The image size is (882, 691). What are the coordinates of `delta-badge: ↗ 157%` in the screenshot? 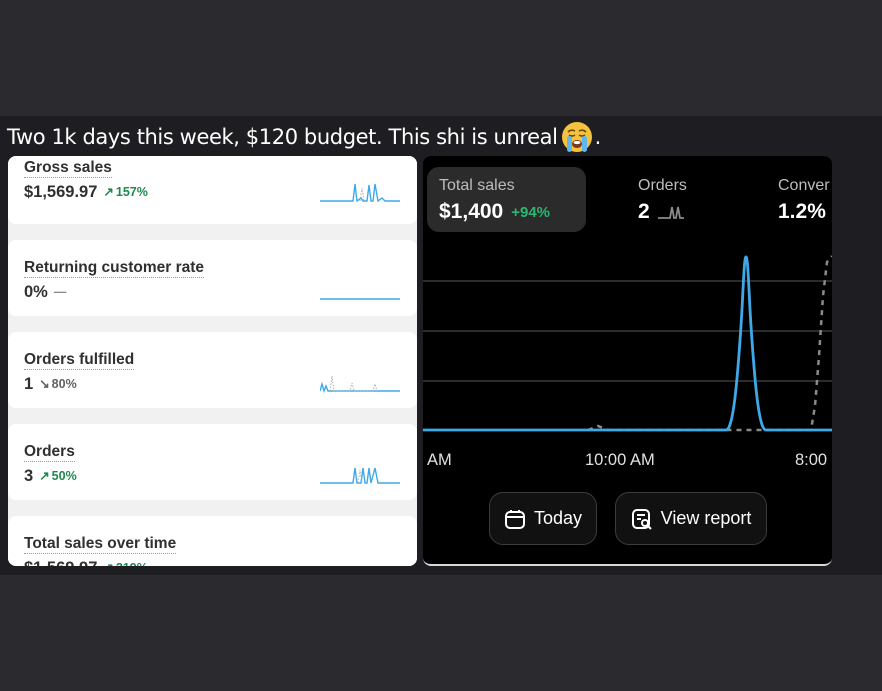 It's located at (125, 192).